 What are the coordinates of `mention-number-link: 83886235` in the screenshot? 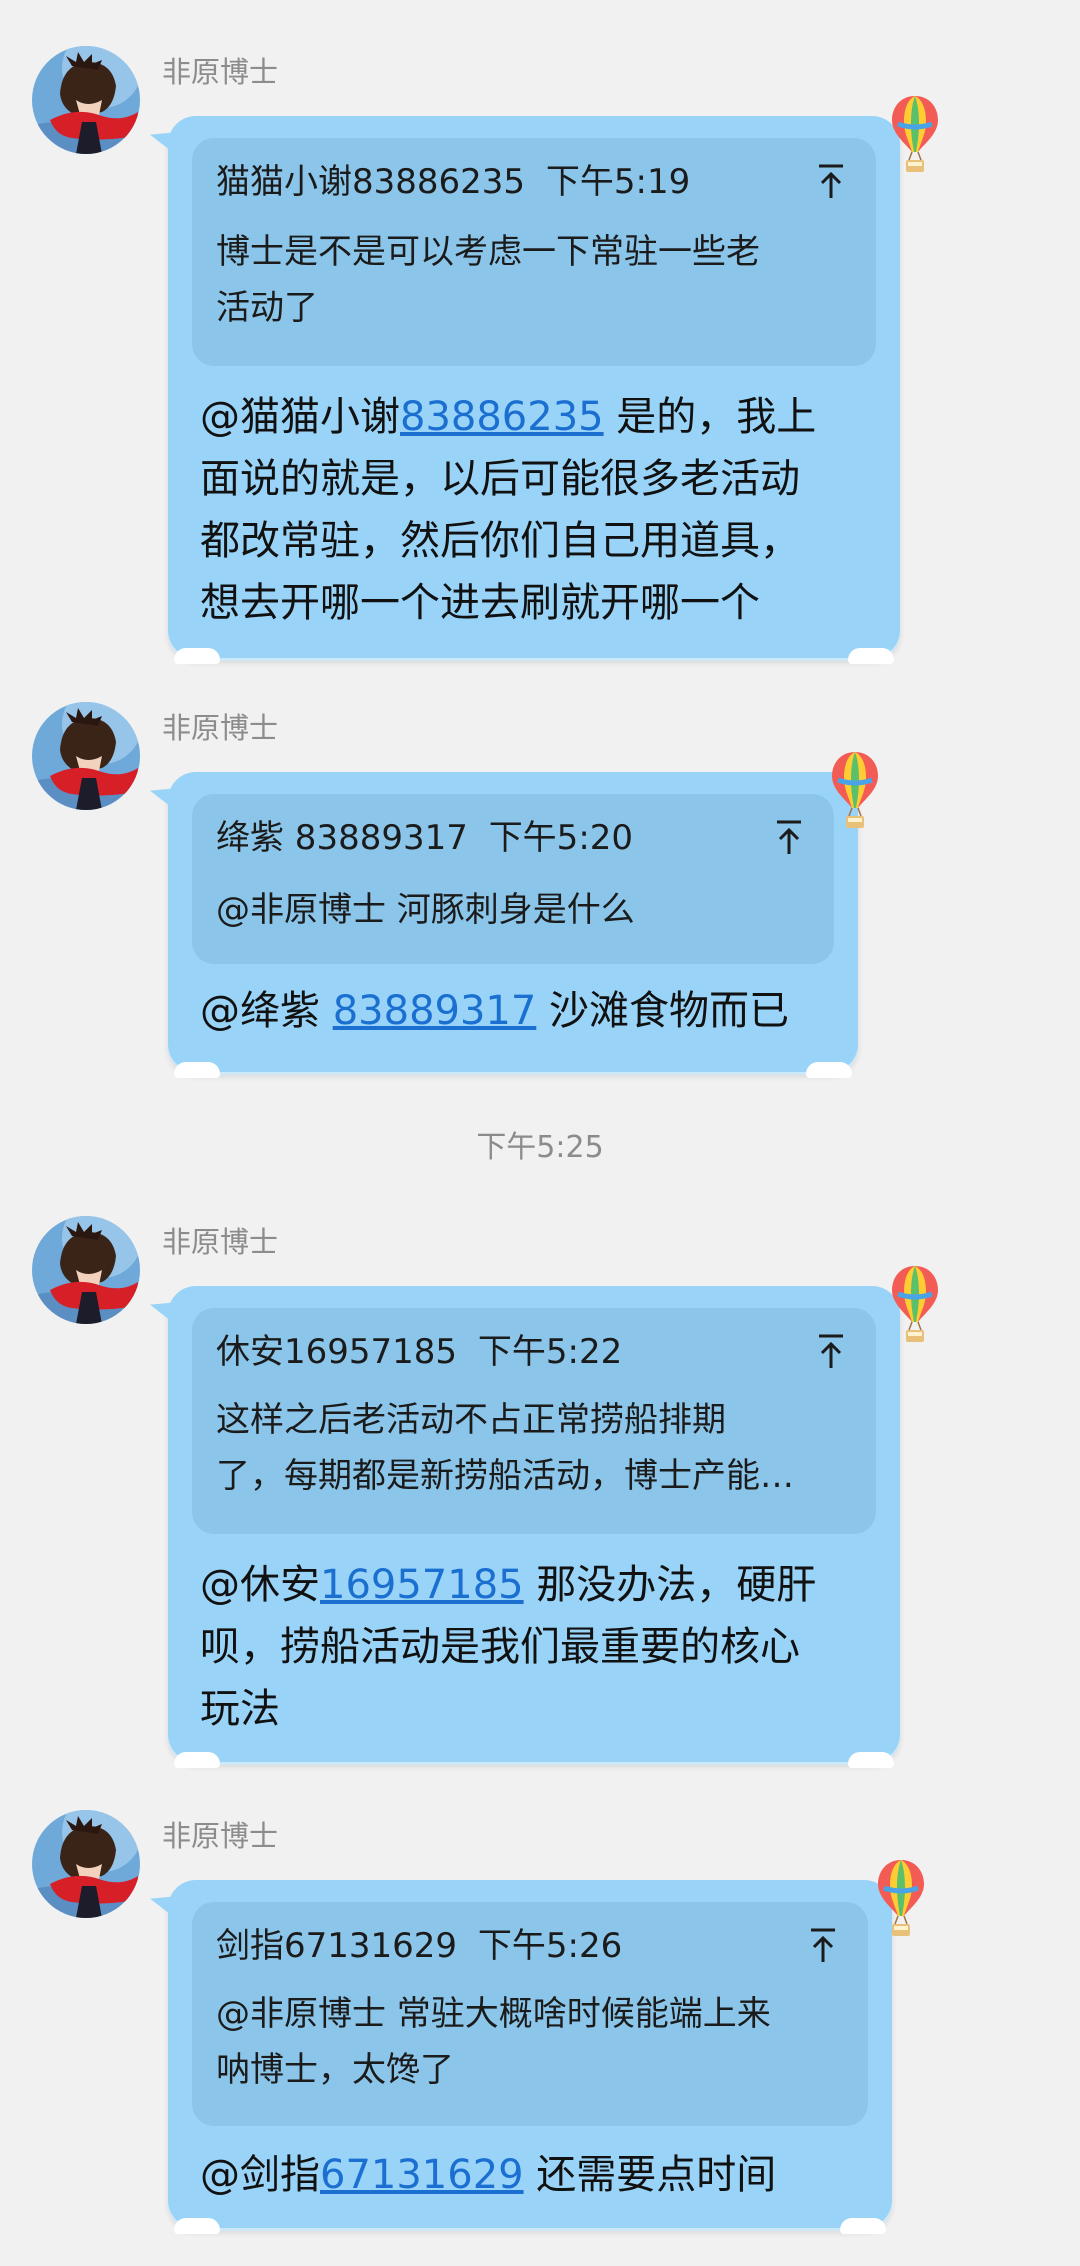 It's located at (502, 417).